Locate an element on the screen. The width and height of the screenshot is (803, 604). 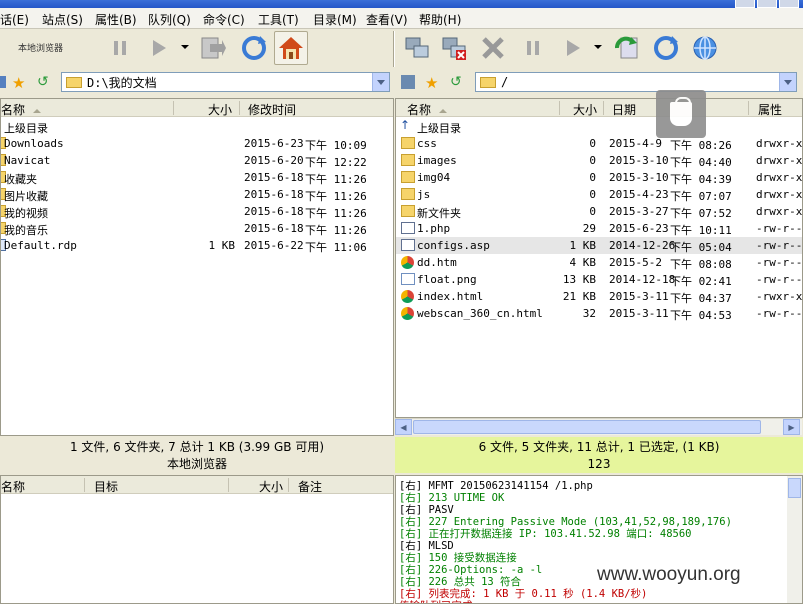
table-row: dd.htm 4 KB 2015-5-2 下午 08:08 -rw-r--r is located at coordinates (599, 262).